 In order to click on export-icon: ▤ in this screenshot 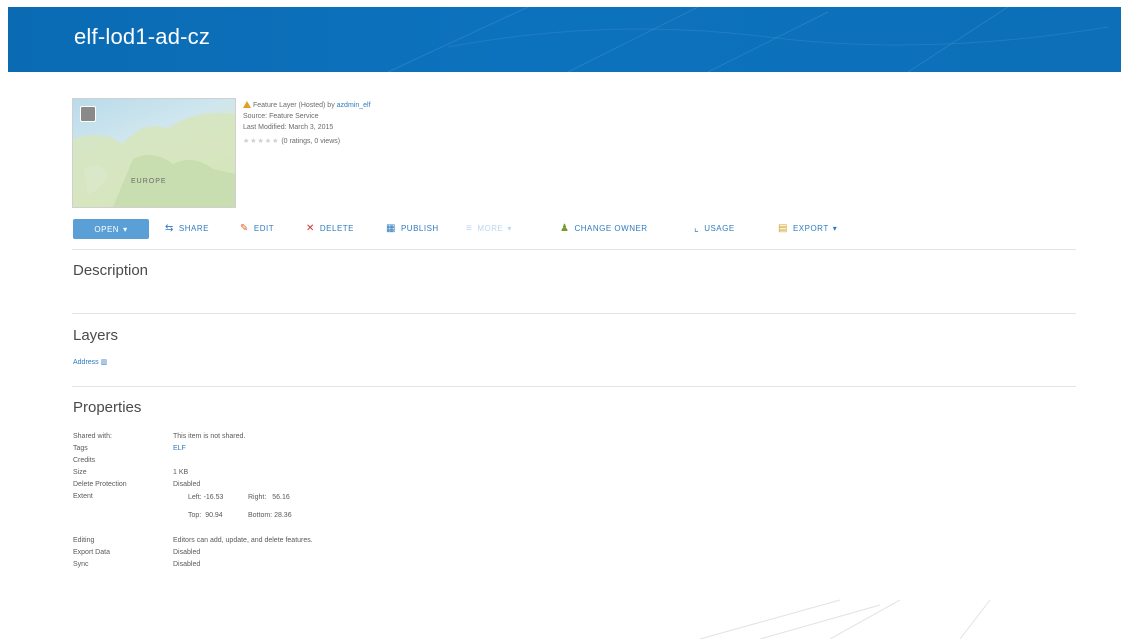, I will do `click(783, 228)`.